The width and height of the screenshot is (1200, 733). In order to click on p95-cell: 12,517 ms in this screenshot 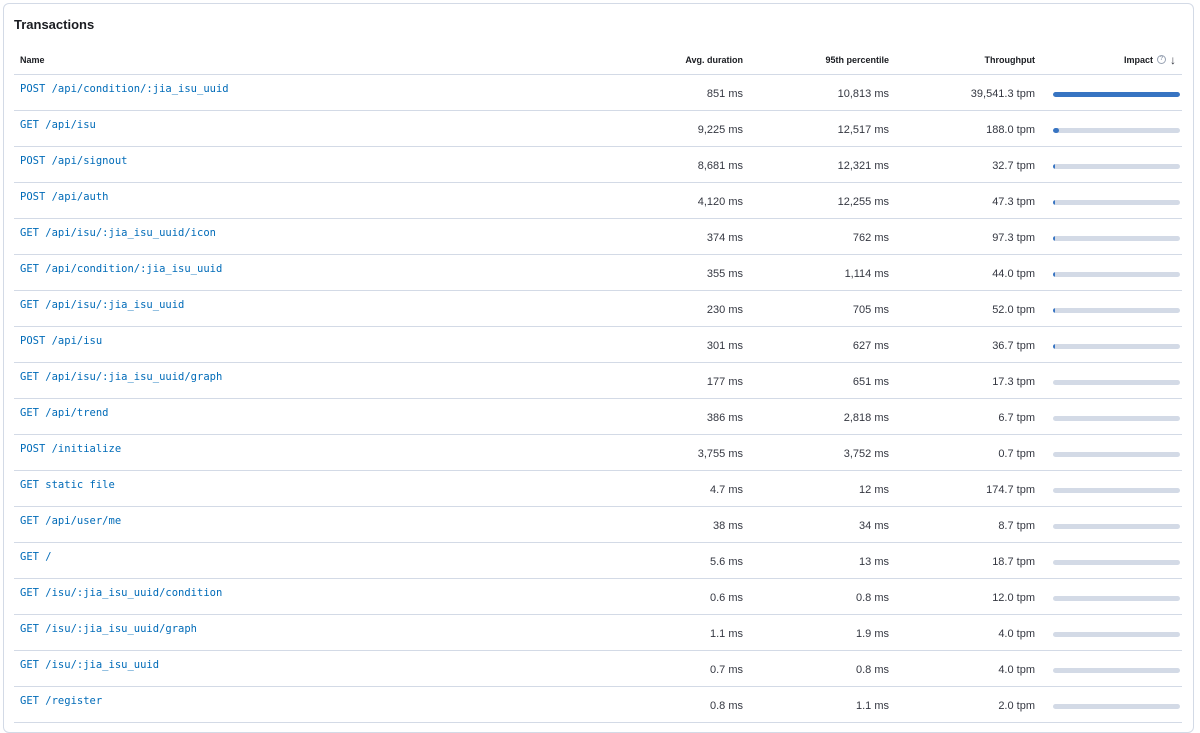, I will do `click(822, 128)`.